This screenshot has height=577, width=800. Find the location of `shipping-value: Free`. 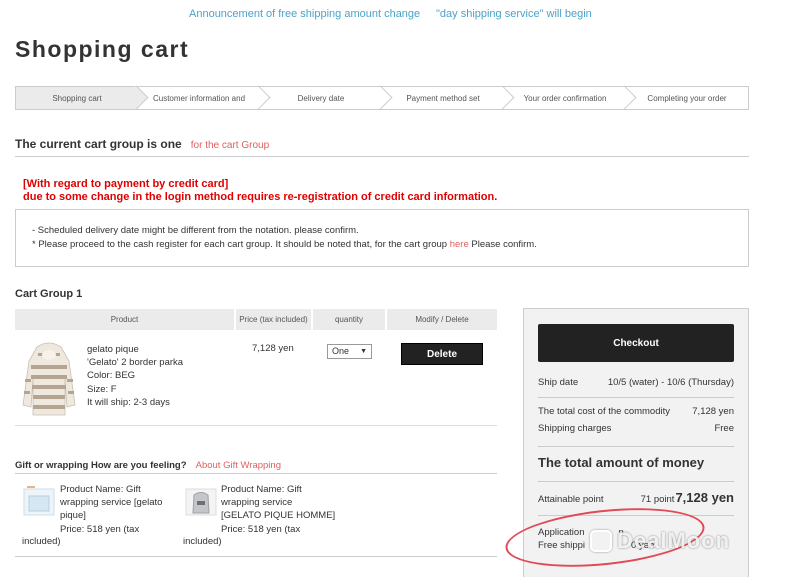

shipping-value: Free is located at coordinates (724, 428).